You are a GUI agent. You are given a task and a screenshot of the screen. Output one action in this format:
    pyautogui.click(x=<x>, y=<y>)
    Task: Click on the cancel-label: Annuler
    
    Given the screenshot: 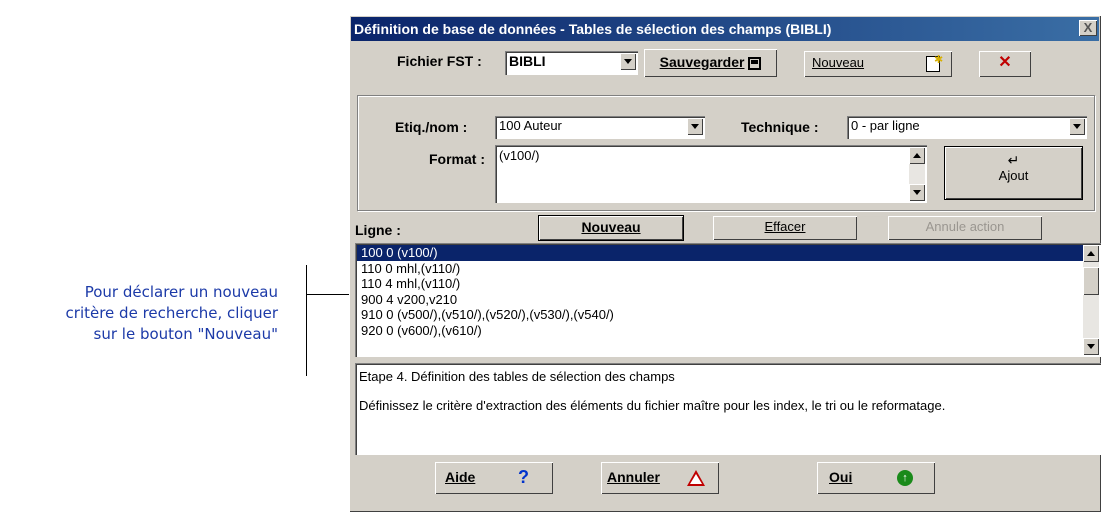 What is the action you would take?
    pyautogui.click(x=633, y=477)
    